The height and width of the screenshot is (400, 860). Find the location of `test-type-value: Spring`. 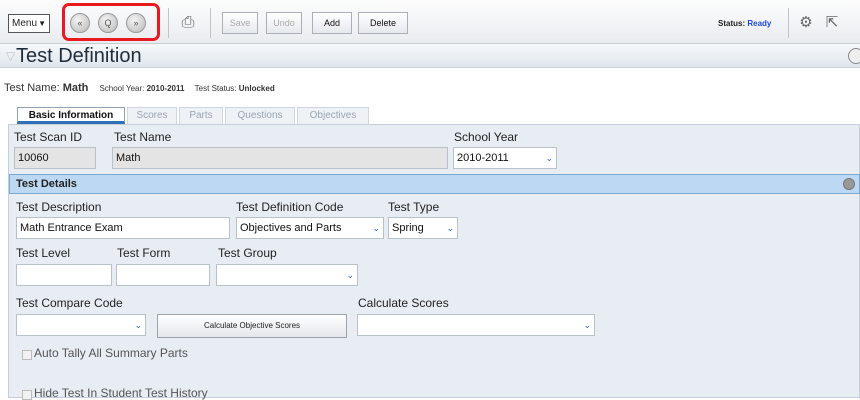

test-type-value: Spring is located at coordinates (408, 228).